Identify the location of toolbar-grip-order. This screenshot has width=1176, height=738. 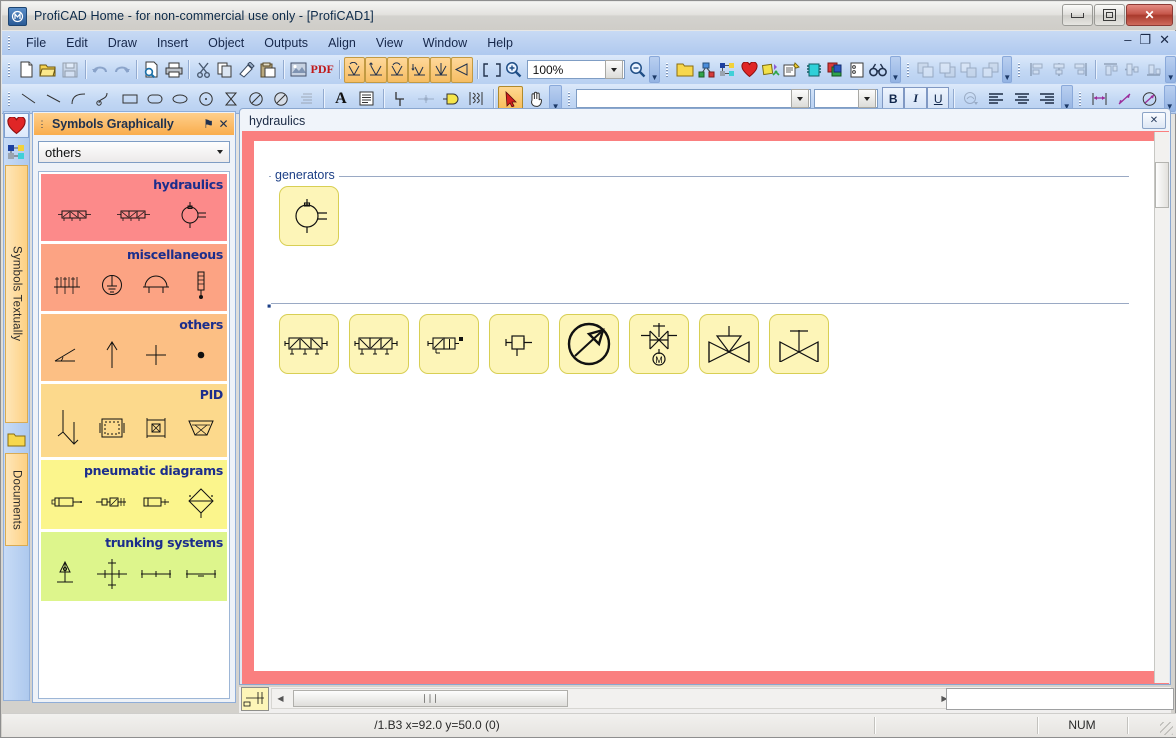
(908, 70).